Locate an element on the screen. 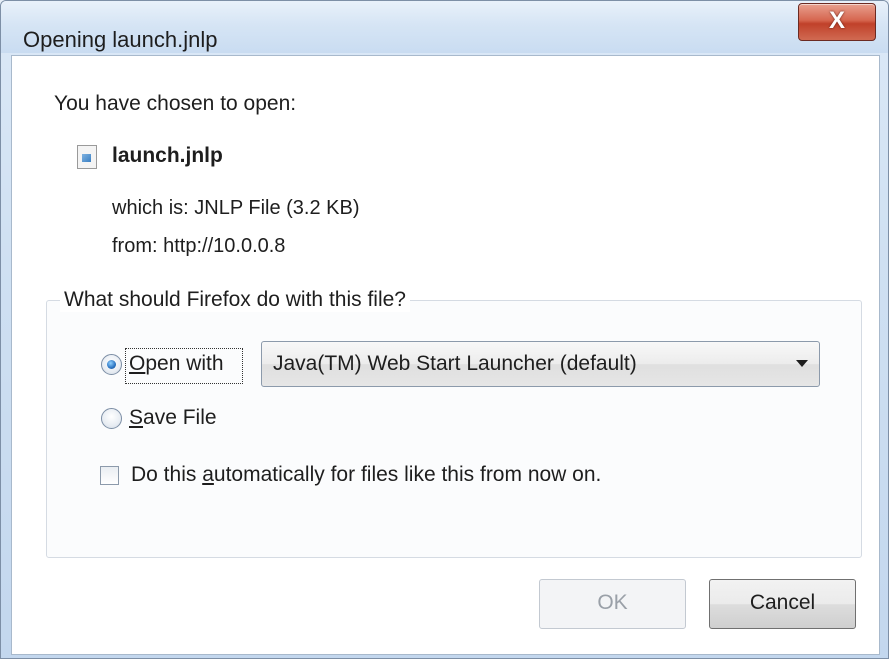 The image size is (889, 659). open-with-radio is located at coordinates (111, 364).